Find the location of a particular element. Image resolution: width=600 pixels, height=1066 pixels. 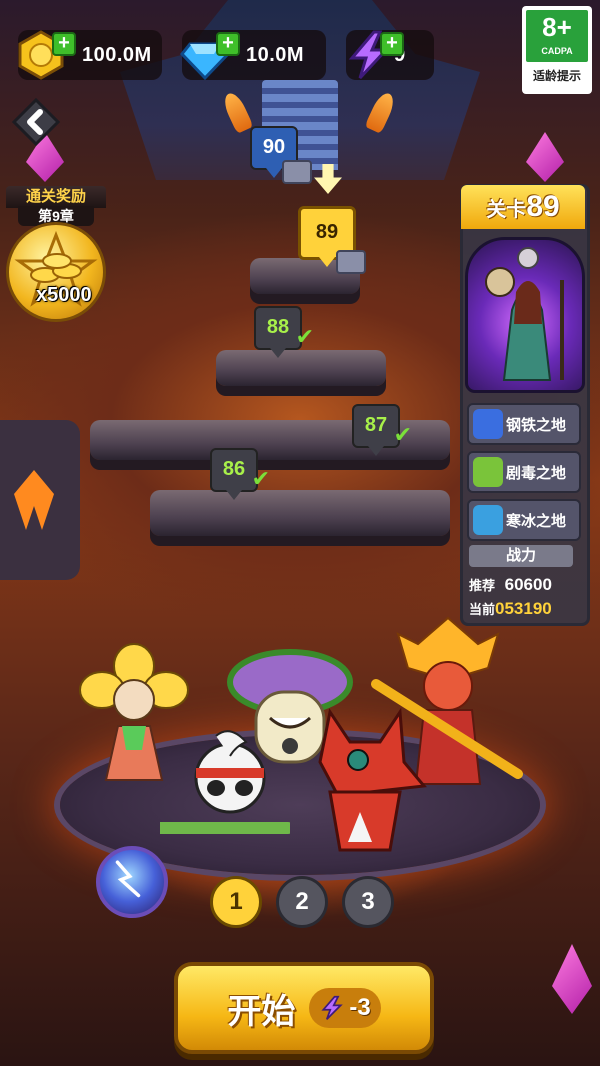

steel-terrain-icon is located at coordinates (488, 424).